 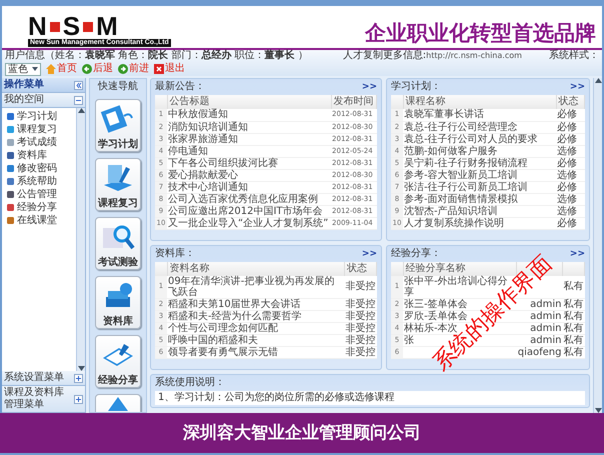 I want to click on table-cell: 稻盛和夫-经营为什么需要哲学, so click(x=255, y=316).